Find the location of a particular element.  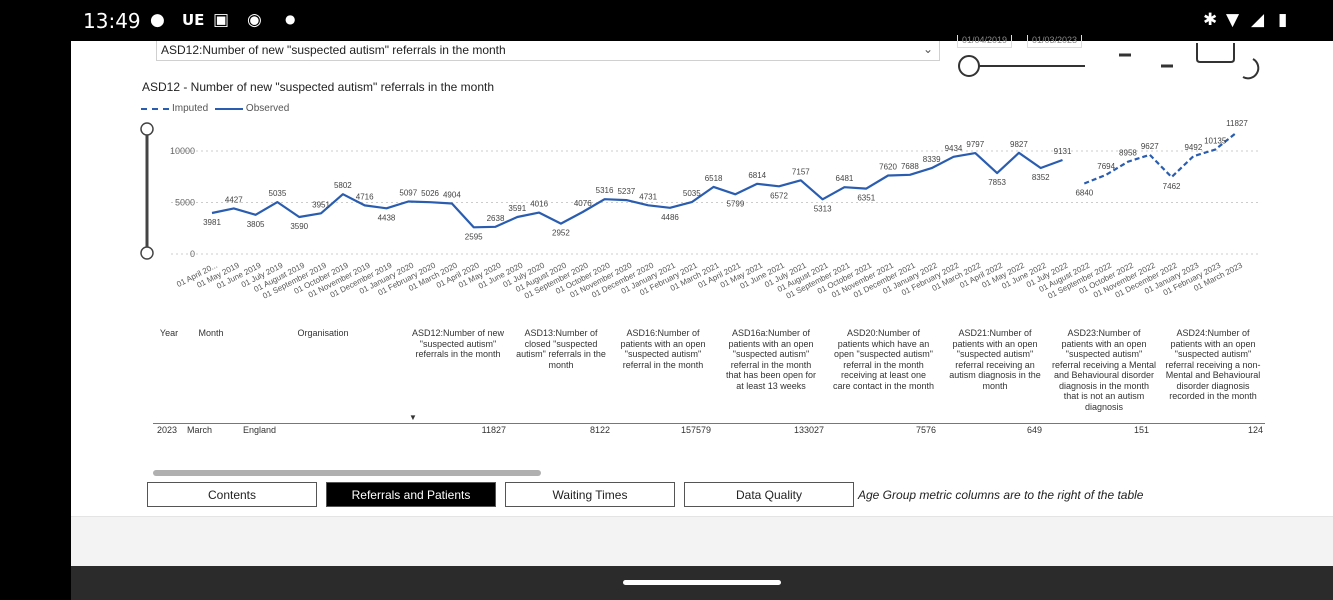

cell-organisation: England is located at coordinates (260, 430).